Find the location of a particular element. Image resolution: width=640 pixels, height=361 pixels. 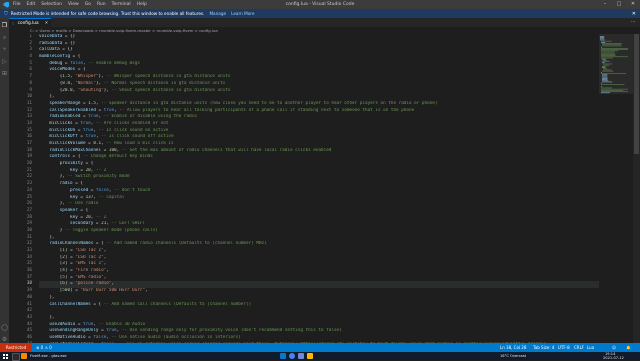

code-line: radio = { is located at coordinates (319, 184).